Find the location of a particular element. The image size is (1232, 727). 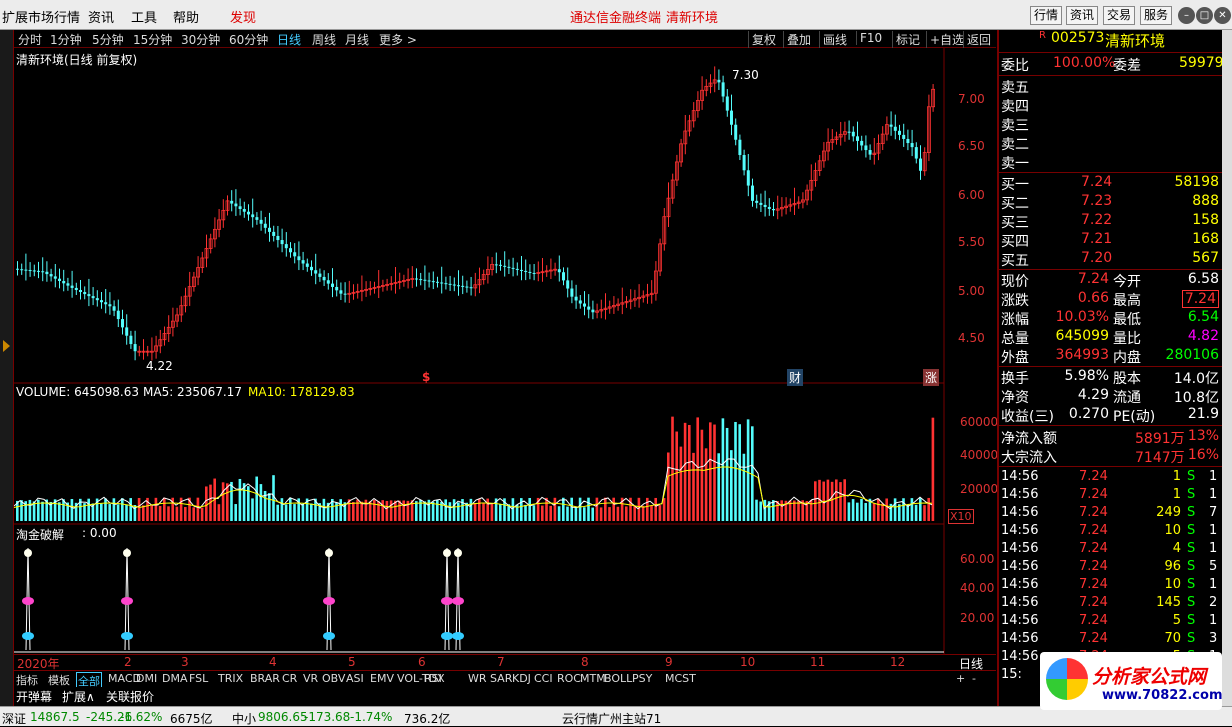

indicator-tab: 指标 is located at coordinates (27, 680).